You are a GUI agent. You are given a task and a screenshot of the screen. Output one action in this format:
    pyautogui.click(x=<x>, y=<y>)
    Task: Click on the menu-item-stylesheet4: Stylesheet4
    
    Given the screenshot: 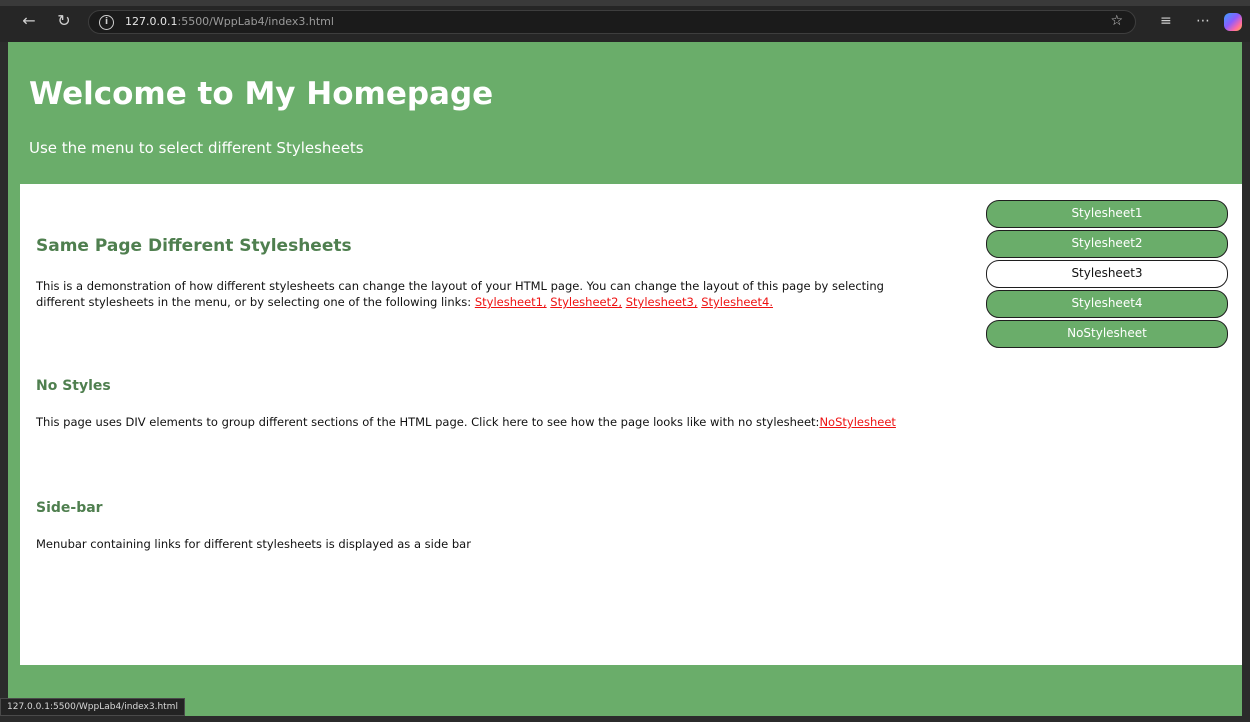 What is the action you would take?
    pyautogui.click(x=1107, y=304)
    